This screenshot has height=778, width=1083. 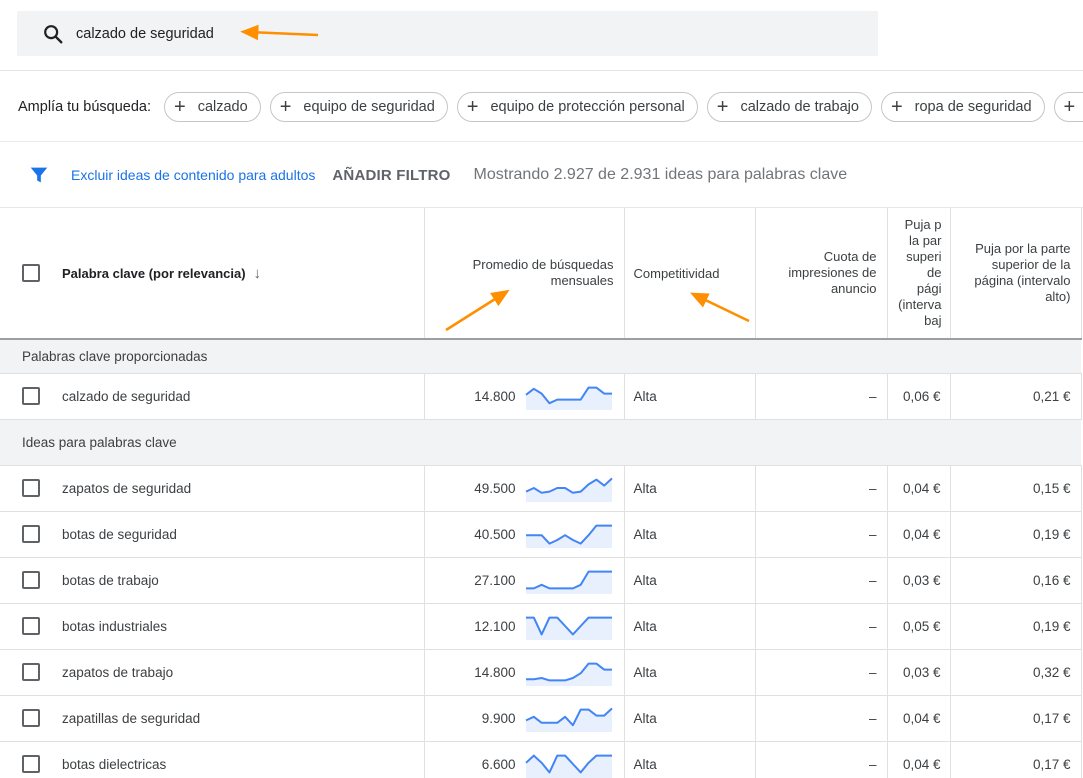 What do you see at coordinates (118, 672) in the screenshot?
I see `keyword-text: zapatos de trabajo` at bounding box center [118, 672].